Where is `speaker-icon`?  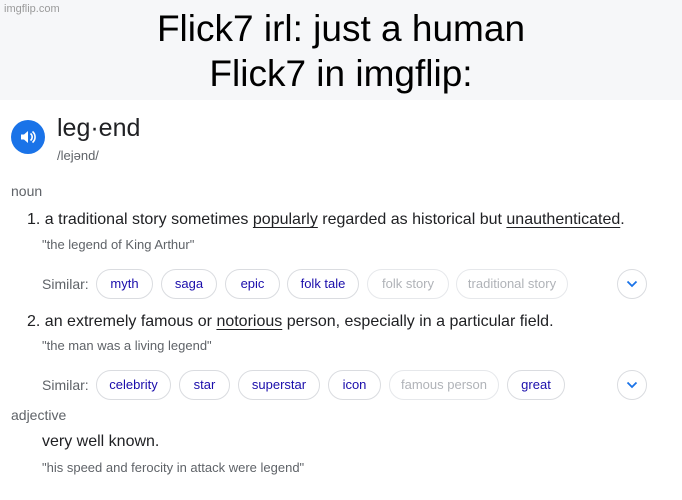 speaker-icon is located at coordinates (28, 137).